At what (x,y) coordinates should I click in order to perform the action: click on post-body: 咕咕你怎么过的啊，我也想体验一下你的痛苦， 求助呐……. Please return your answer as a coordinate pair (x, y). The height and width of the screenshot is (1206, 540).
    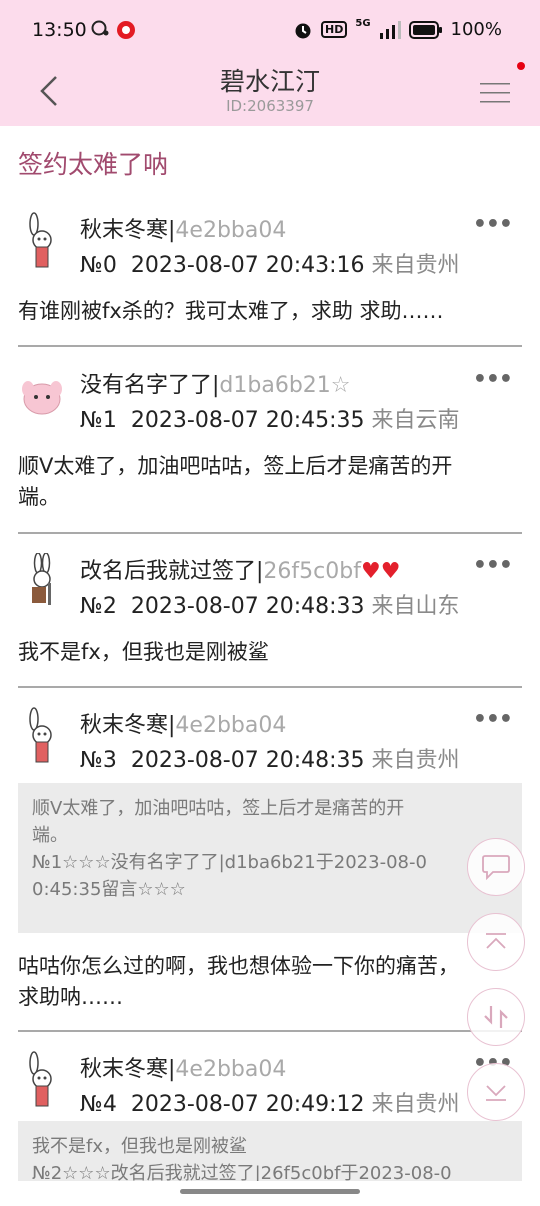
    Looking at the image, I should click on (238, 981).